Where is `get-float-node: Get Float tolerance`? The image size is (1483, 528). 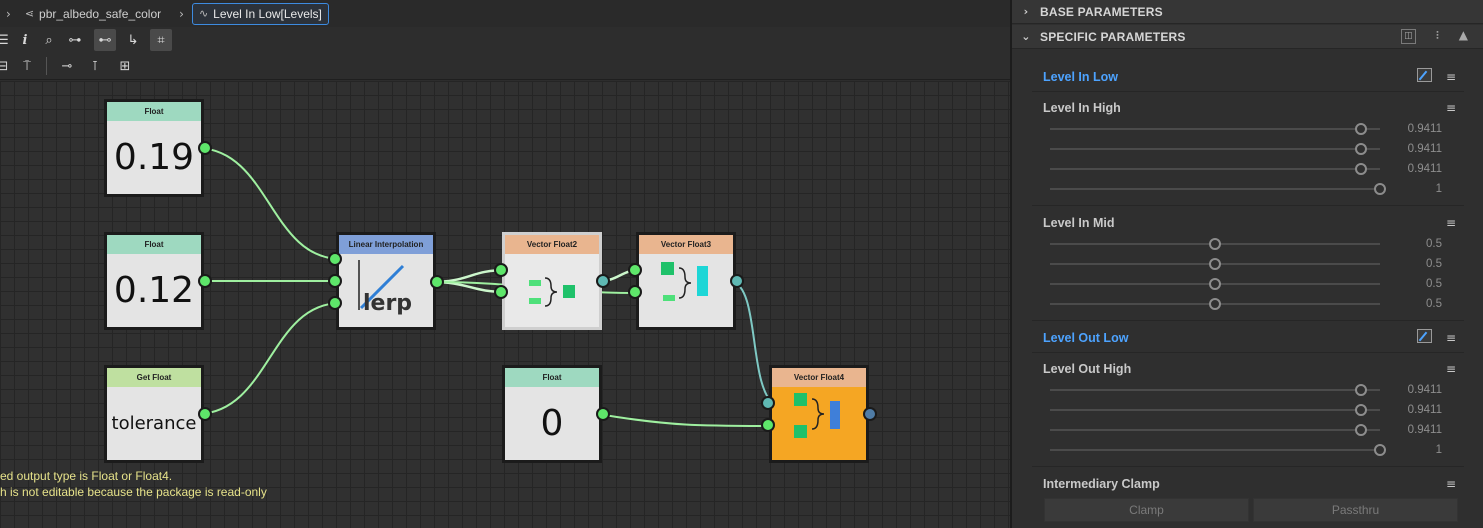
get-float-node: Get Float tolerance is located at coordinates (158, 414).